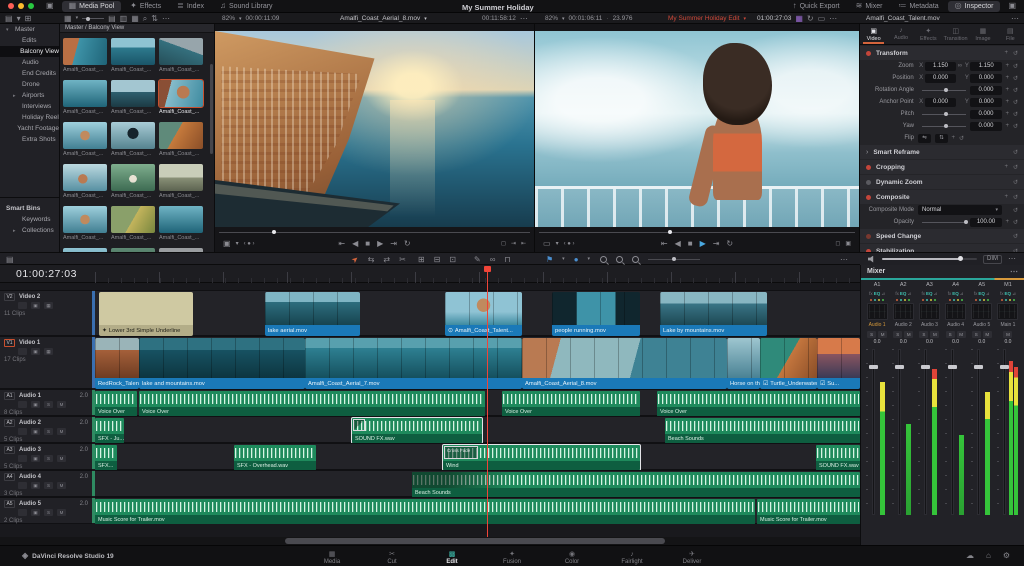 This screenshot has width=1024, height=566. Describe the element at coordinates (697, 129) in the screenshot. I see `timeline-viewer-canvas` at that location.